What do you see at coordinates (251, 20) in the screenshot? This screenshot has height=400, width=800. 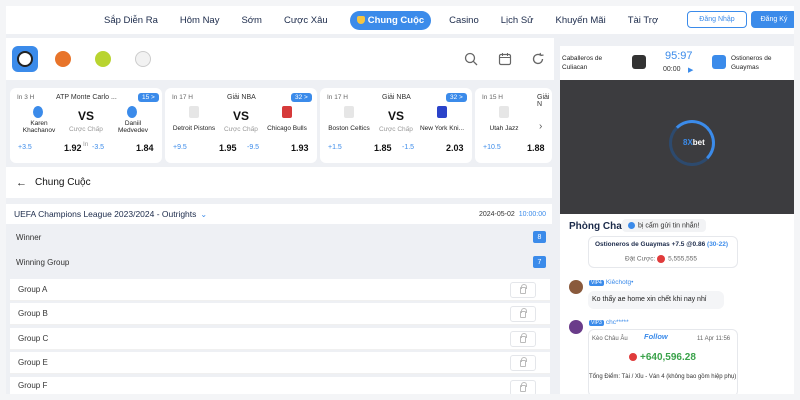 I see `nav-early: Sớm` at bounding box center [251, 20].